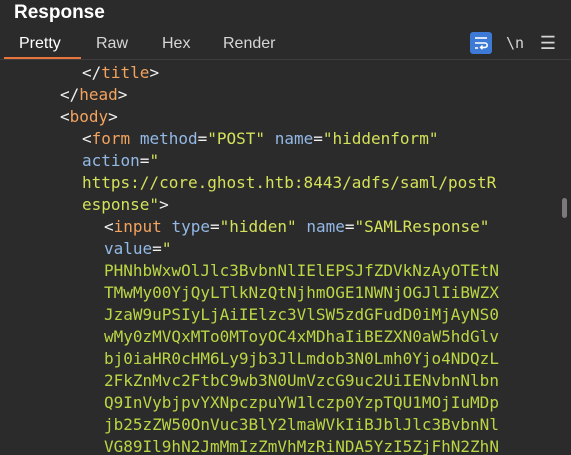 Image resolution: width=571 pixels, height=455 pixels. I want to click on show-newlines-button: \n, so click(515, 43).